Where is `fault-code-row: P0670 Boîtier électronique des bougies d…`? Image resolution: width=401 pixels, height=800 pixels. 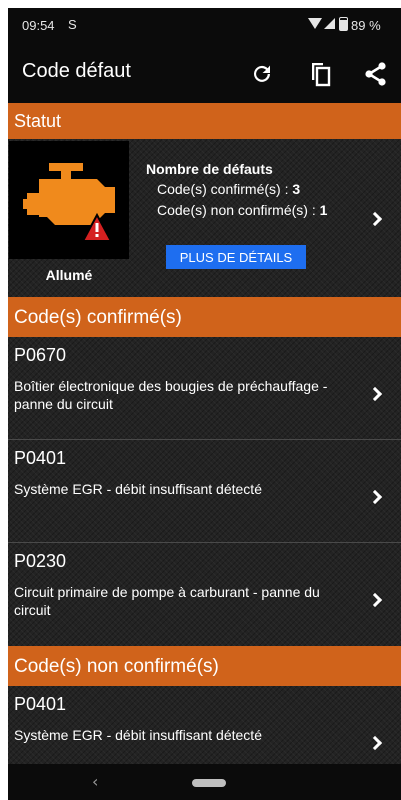 fault-code-row: P0670 Boîtier électronique des bougies d… is located at coordinates (204, 388).